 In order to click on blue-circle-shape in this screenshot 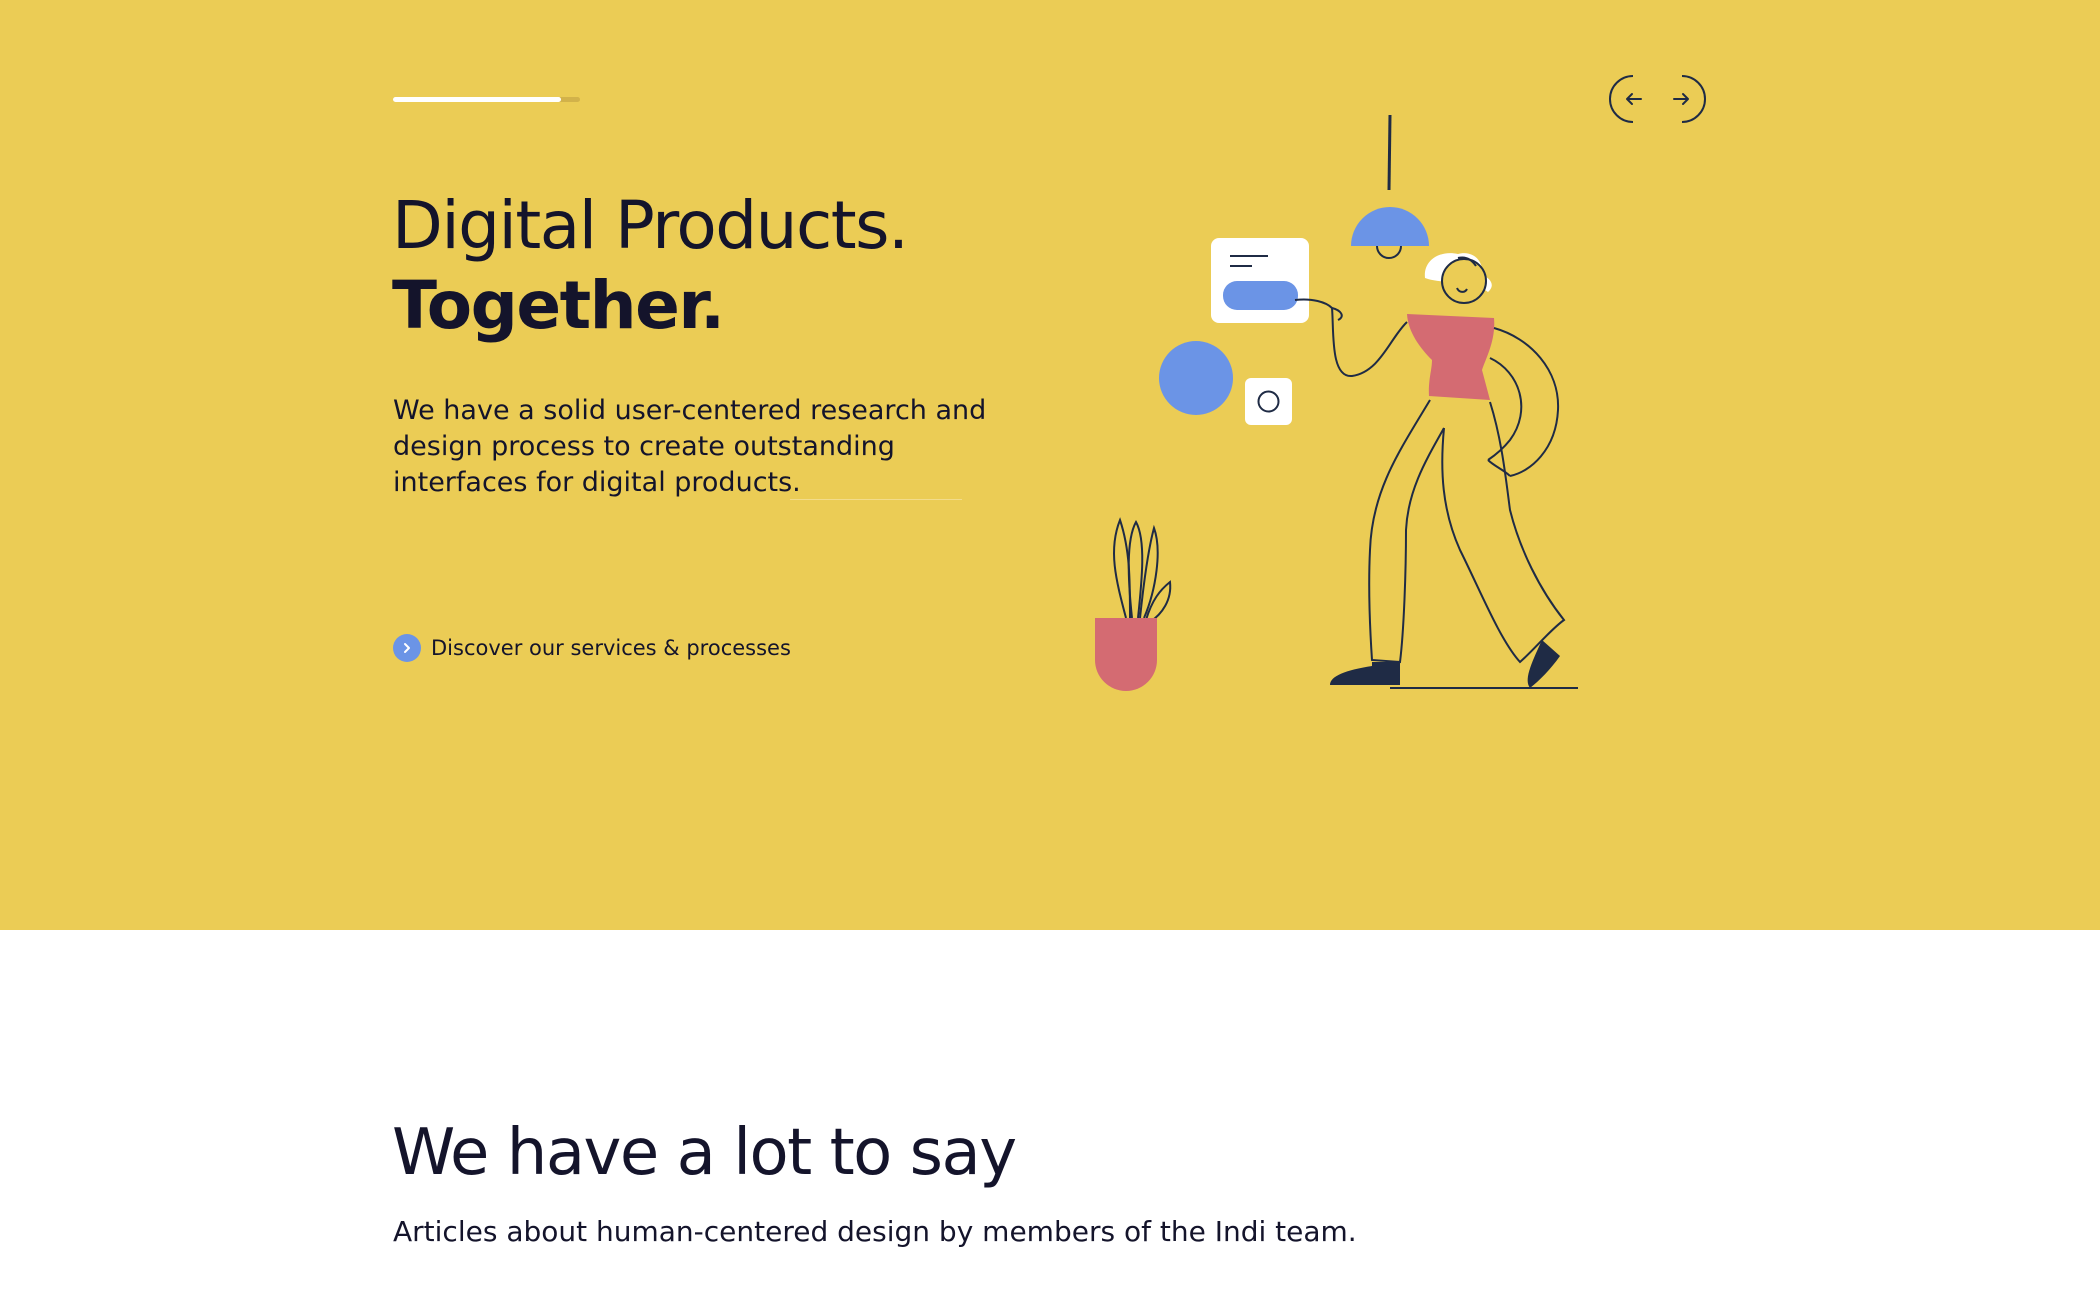, I will do `click(1196, 378)`.